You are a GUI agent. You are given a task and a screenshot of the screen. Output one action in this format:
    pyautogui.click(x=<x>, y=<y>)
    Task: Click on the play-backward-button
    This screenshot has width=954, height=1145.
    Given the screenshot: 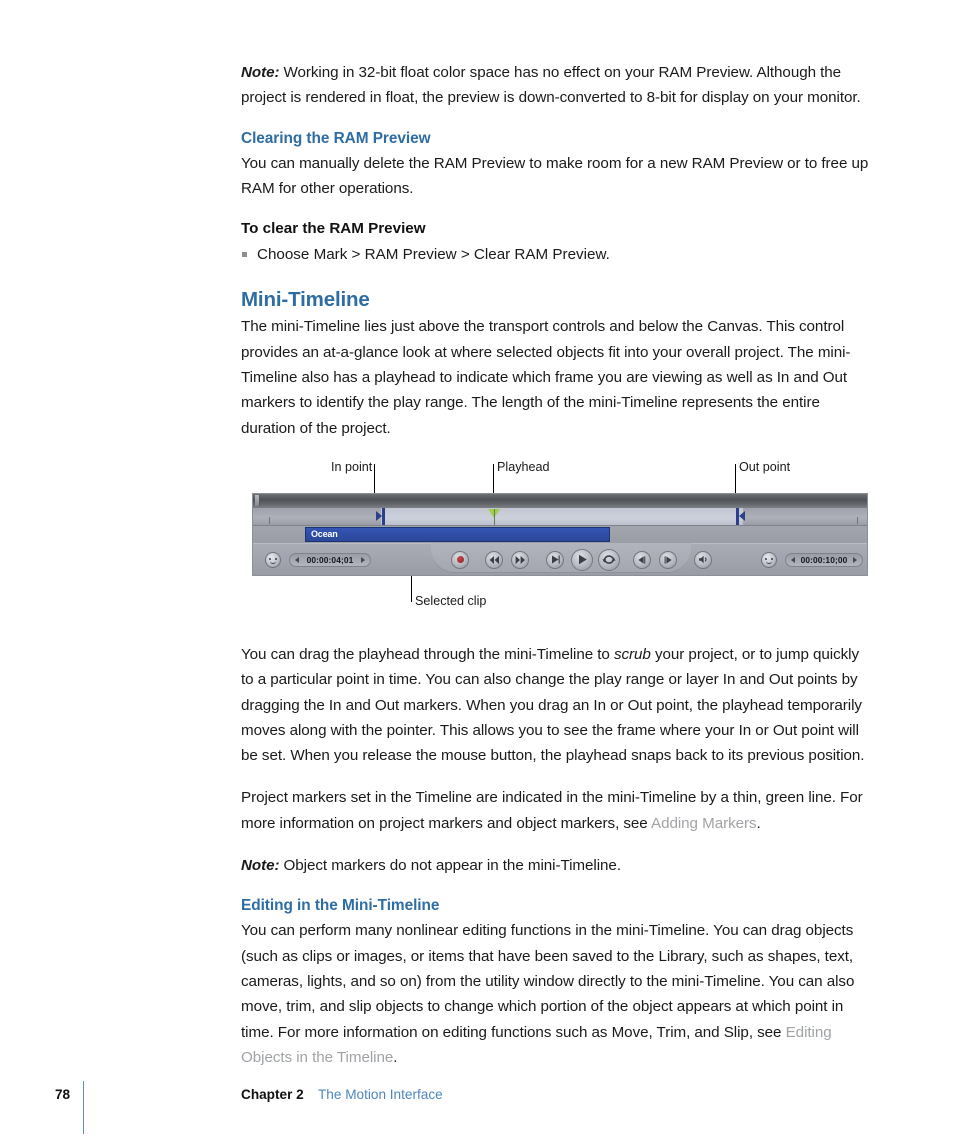 What is the action you would take?
    pyautogui.click(x=555, y=559)
    